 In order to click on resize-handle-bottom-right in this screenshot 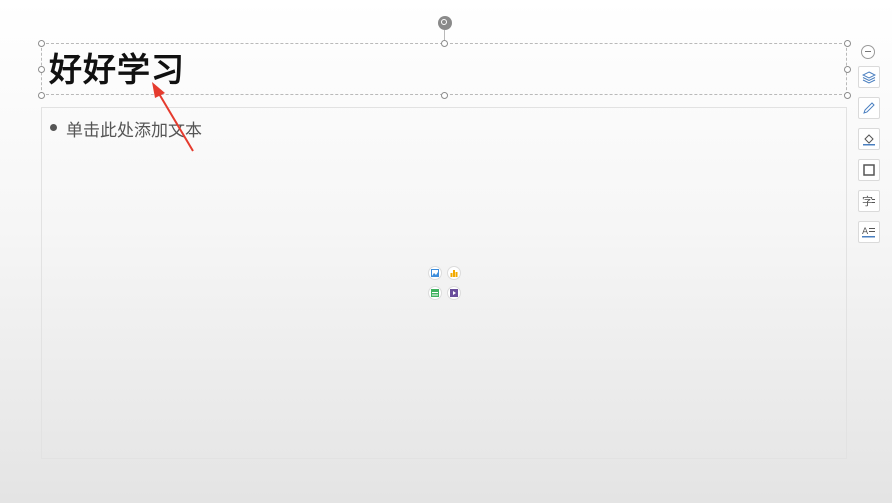, I will do `click(847, 95)`.